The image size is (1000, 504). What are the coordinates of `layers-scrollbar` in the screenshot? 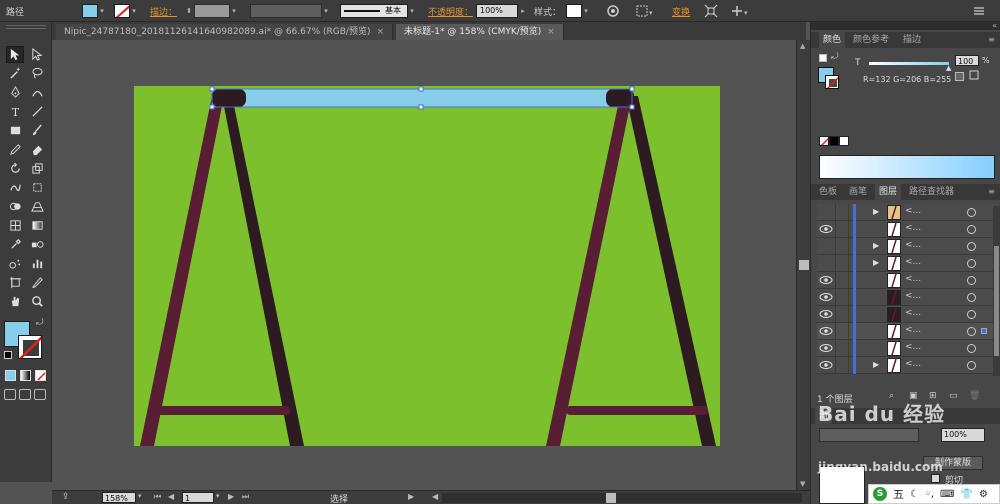 It's located at (996, 291).